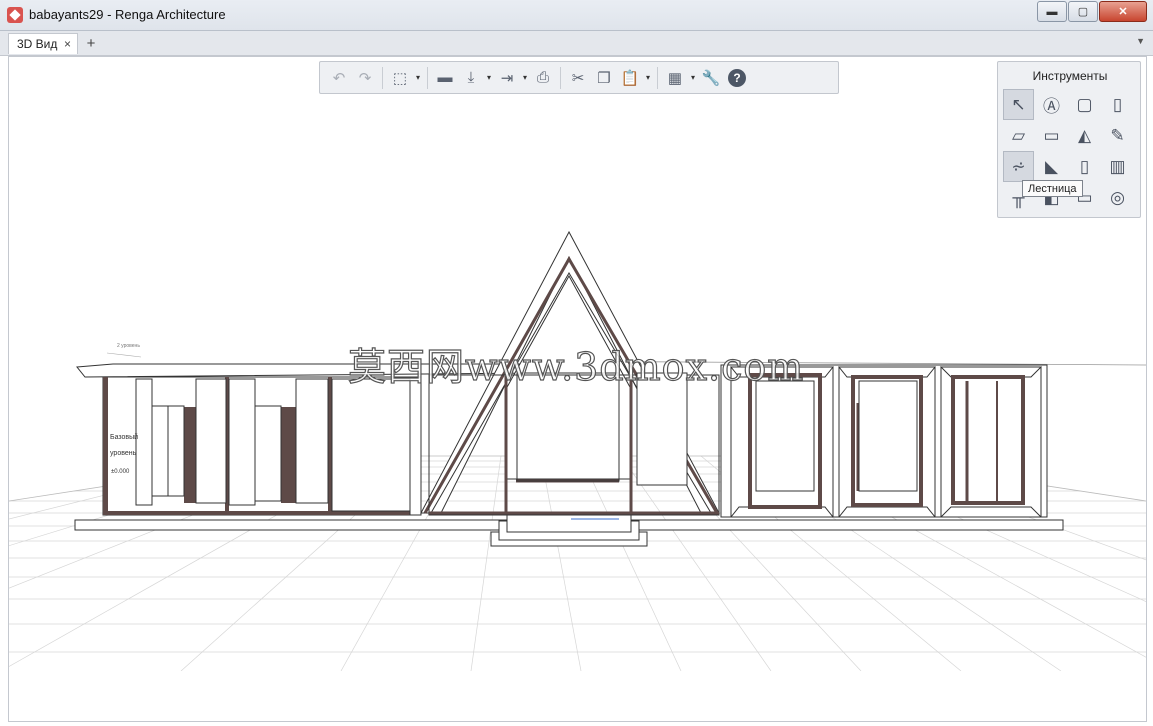 The width and height of the screenshot is (1153, 726). I want to click on maximize-button: ▢, so click(1083, 11).